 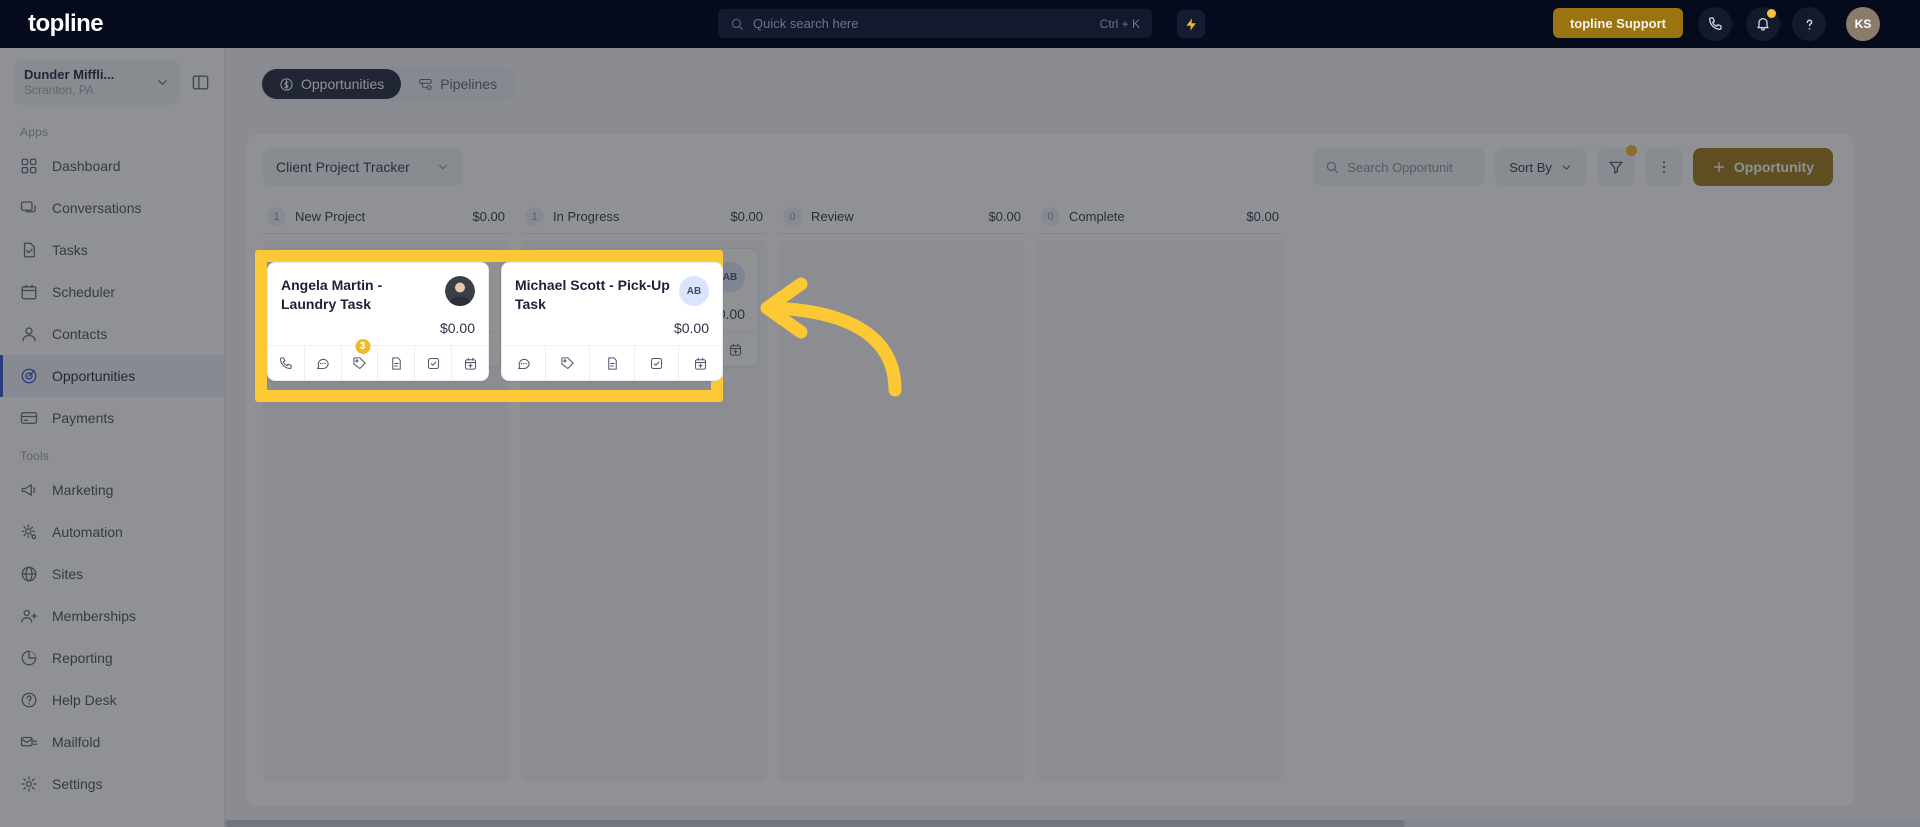 I want to click on add-opportunity-button: Opportunity, so click(x=1762, y=167).